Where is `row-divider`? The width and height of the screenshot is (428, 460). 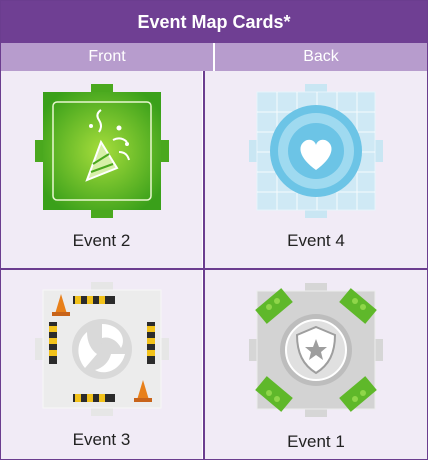 row-divider is located at coordinates (214, 269).